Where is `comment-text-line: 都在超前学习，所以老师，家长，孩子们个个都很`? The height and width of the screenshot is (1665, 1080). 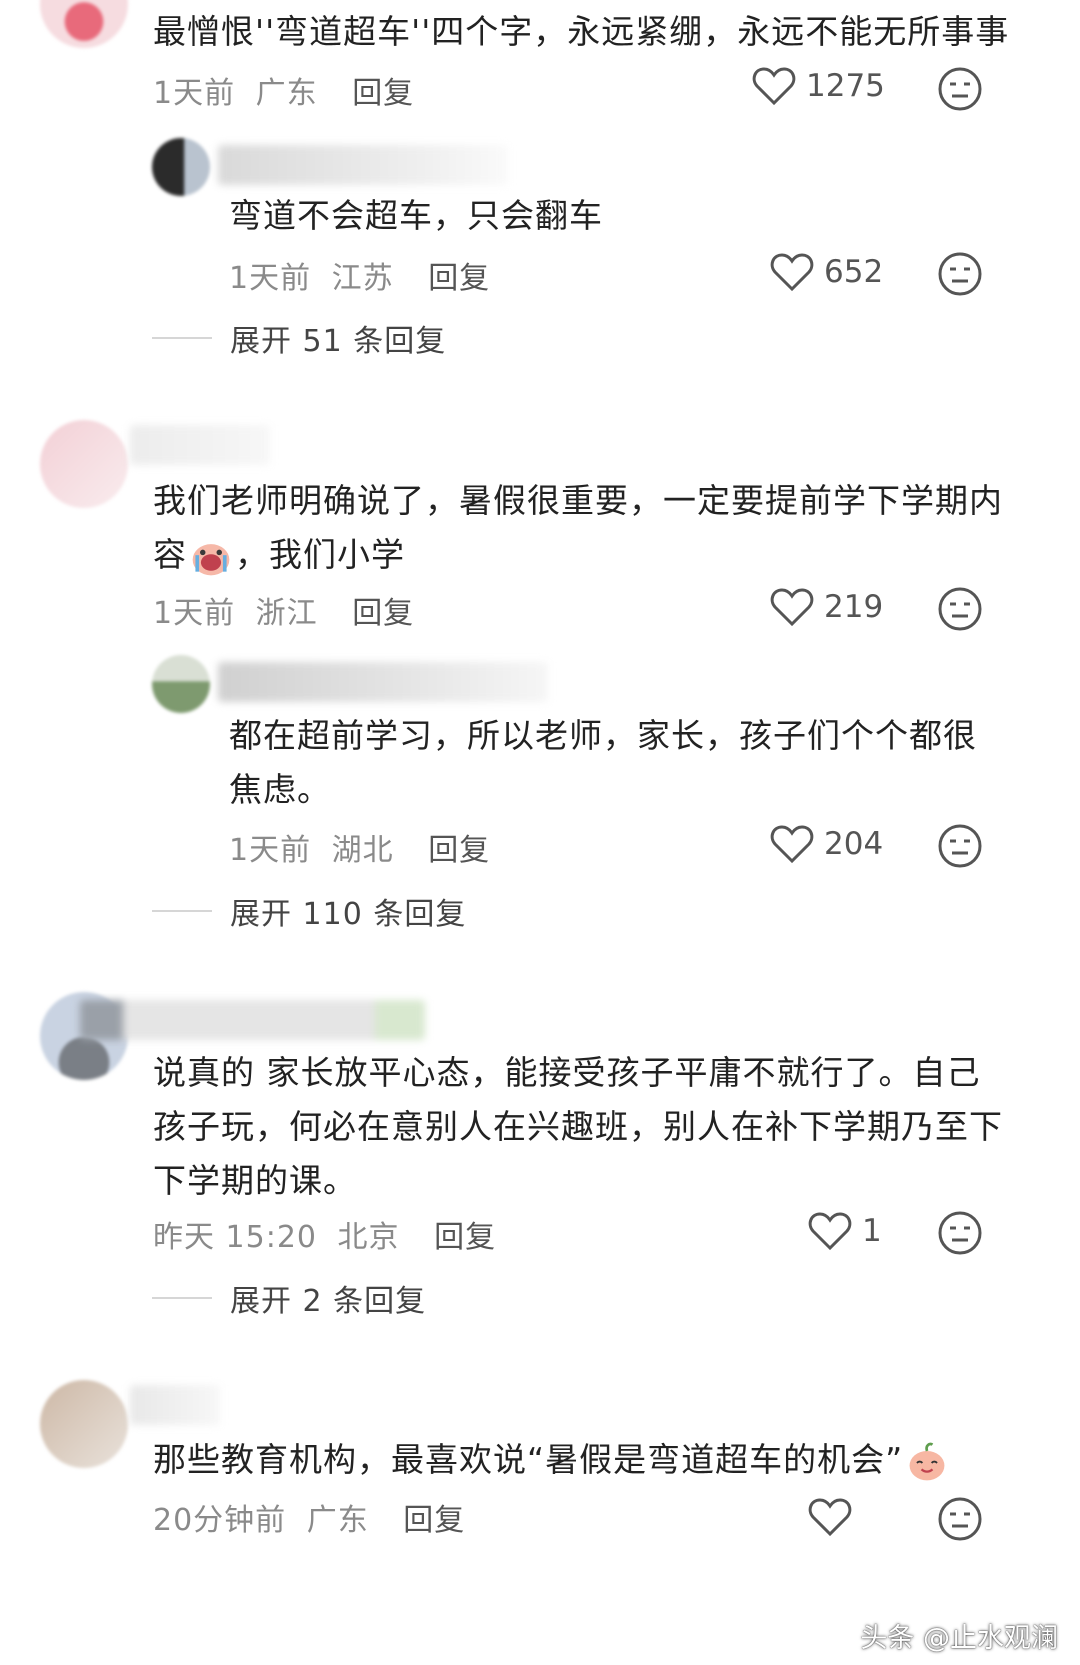 comment-text-line: 都在超前学习，所以老师，家长，孩子们个个都很 is located at coordinates (603, 735).